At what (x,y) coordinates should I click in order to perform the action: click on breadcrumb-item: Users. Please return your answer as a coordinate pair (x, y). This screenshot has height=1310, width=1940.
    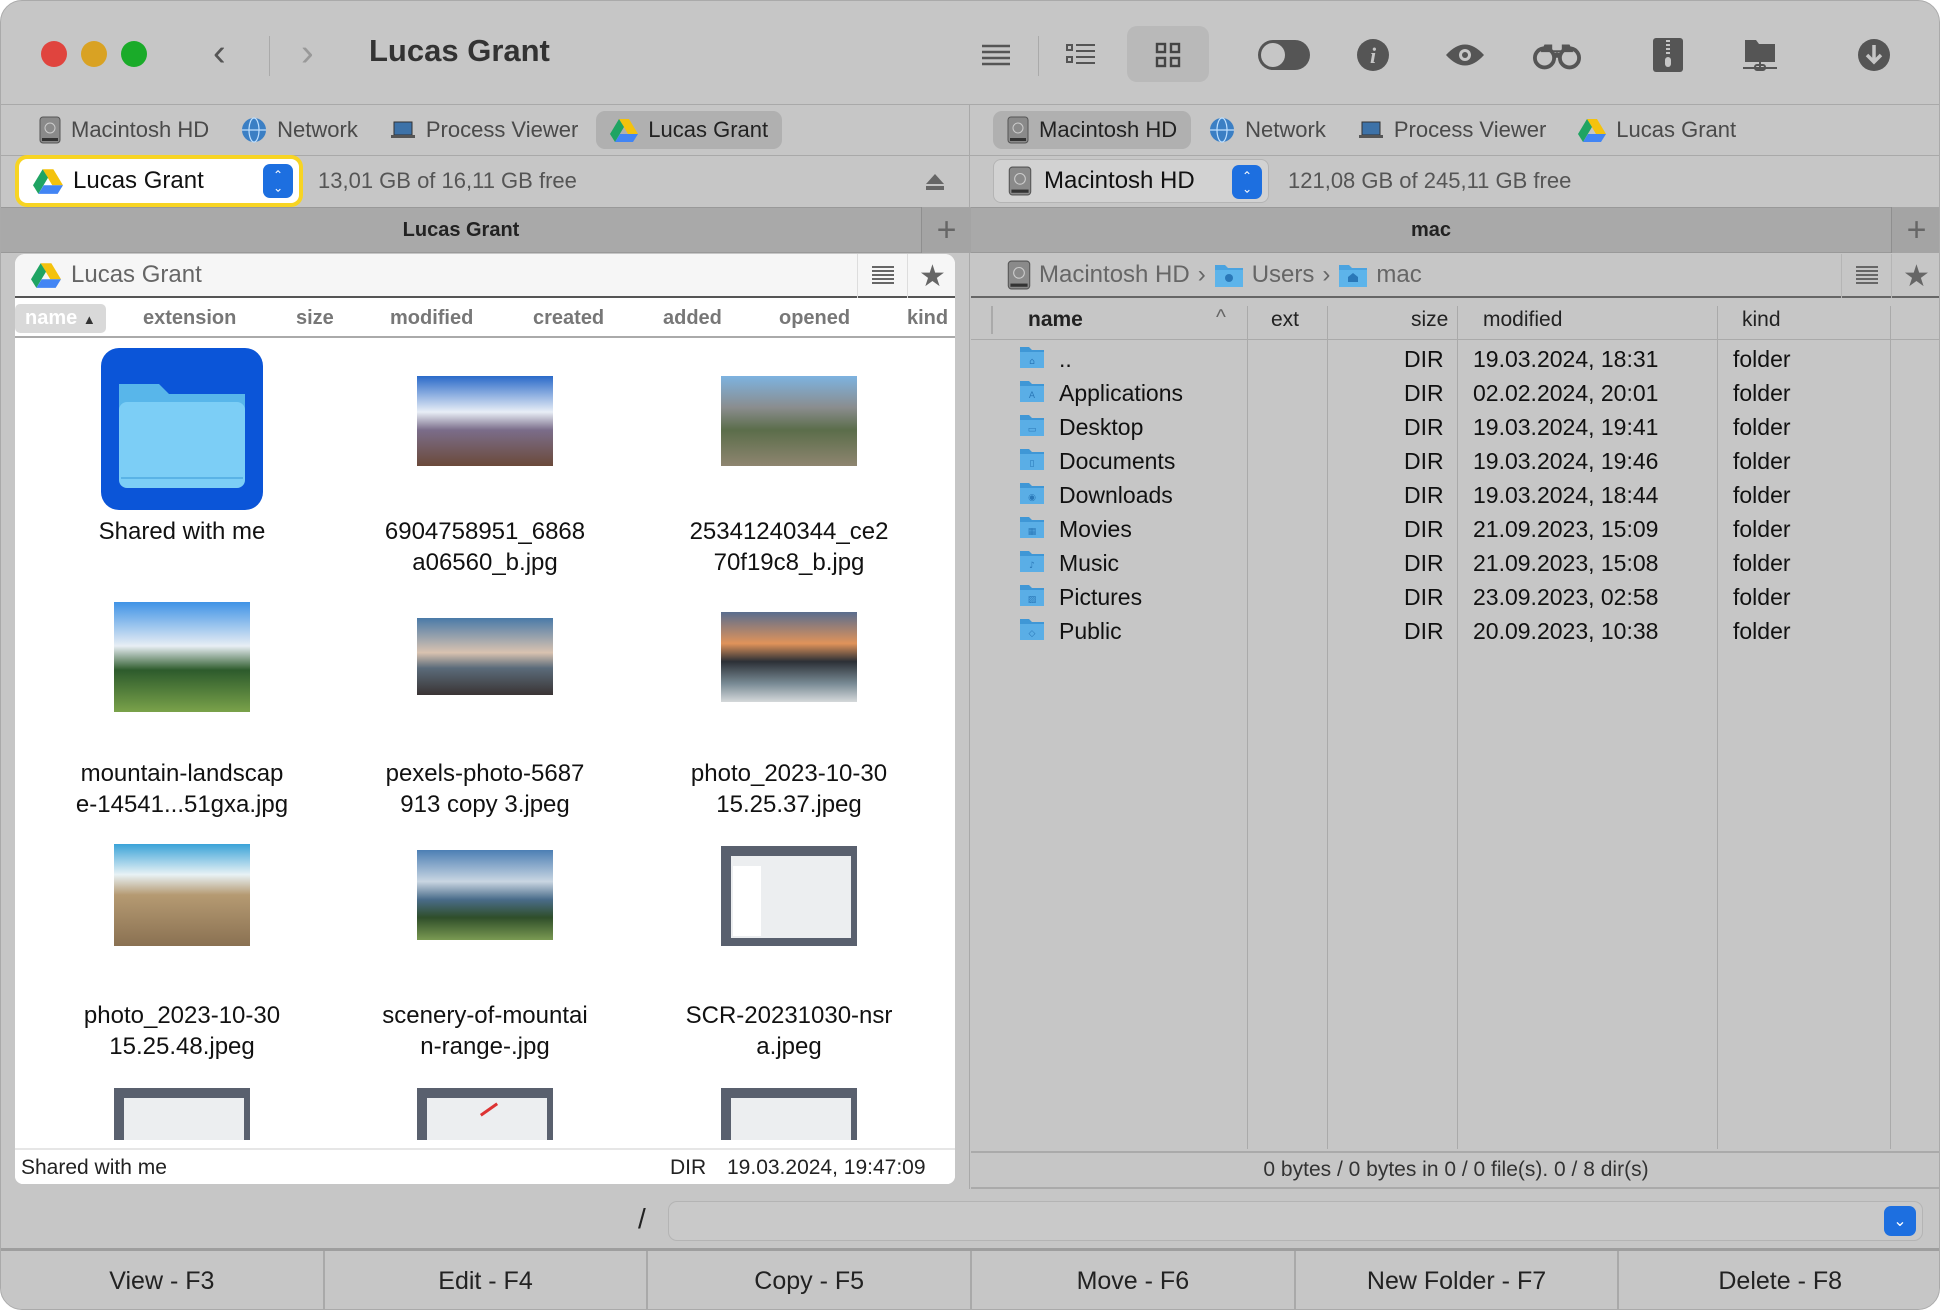
    Looking at the image, I should click on (1264, 275).